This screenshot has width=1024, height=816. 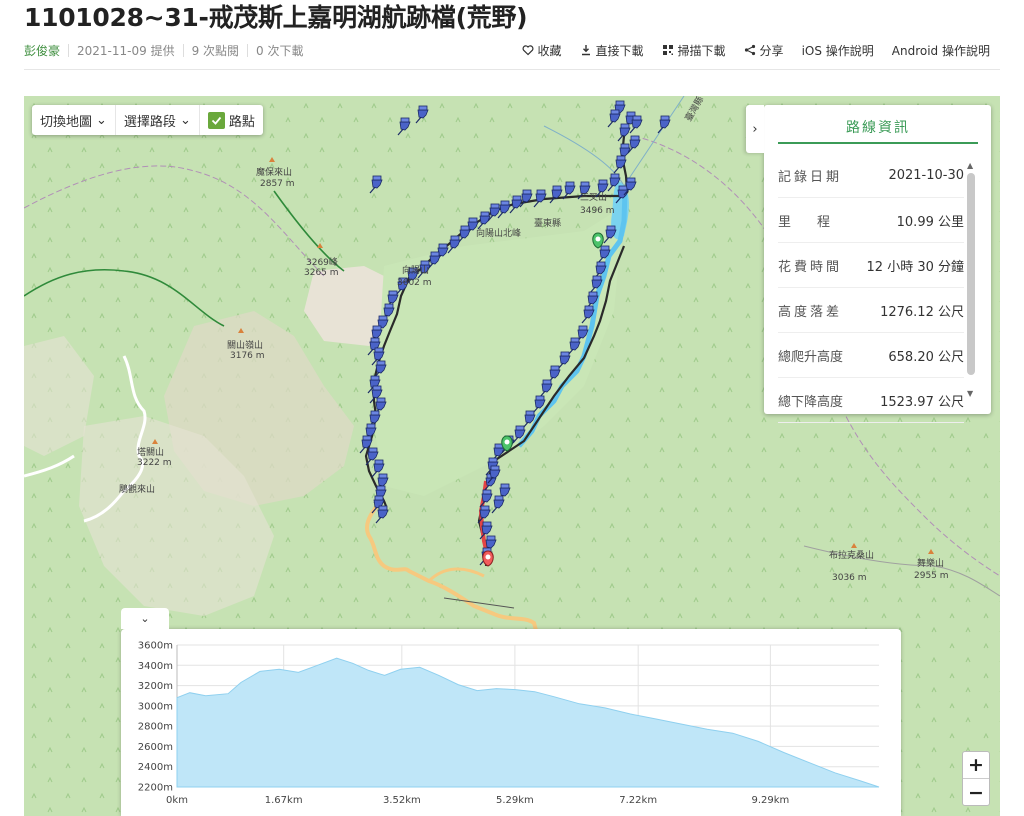 What do you see at coordinates (150, 452) in the screenshot?
I see `map-label: 塔關山` at bounding box center [150, 452].